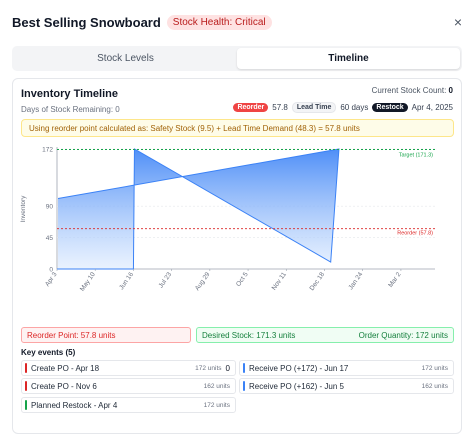 This screenshot has width=474, height=438. I want to click on target-line-label: Target (171.3), so click(416, 155).